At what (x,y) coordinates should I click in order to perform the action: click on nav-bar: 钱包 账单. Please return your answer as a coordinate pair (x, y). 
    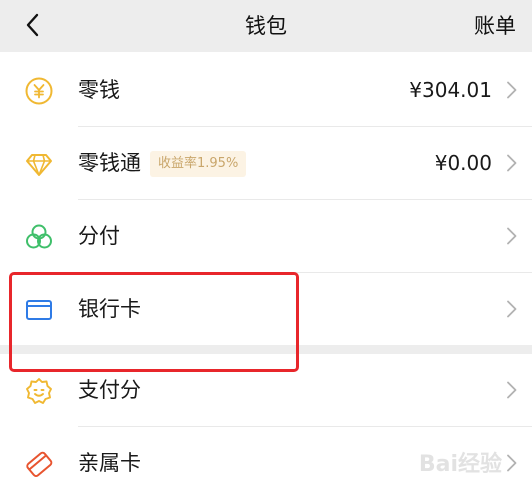
    Looking at the image, I should click on (266, 26).